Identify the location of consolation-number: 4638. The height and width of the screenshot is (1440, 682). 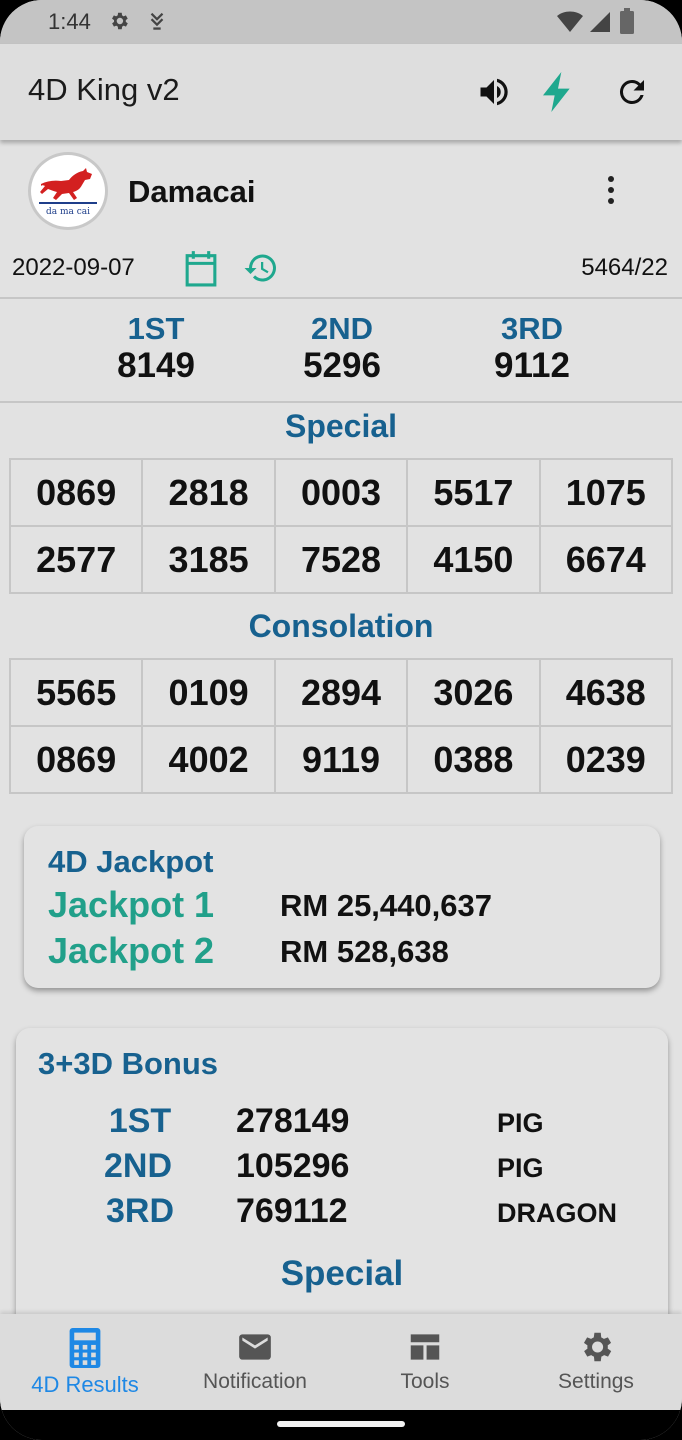
(606, 693).